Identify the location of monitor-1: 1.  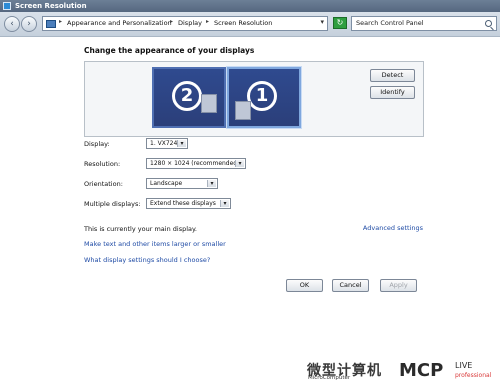
(264, 97).